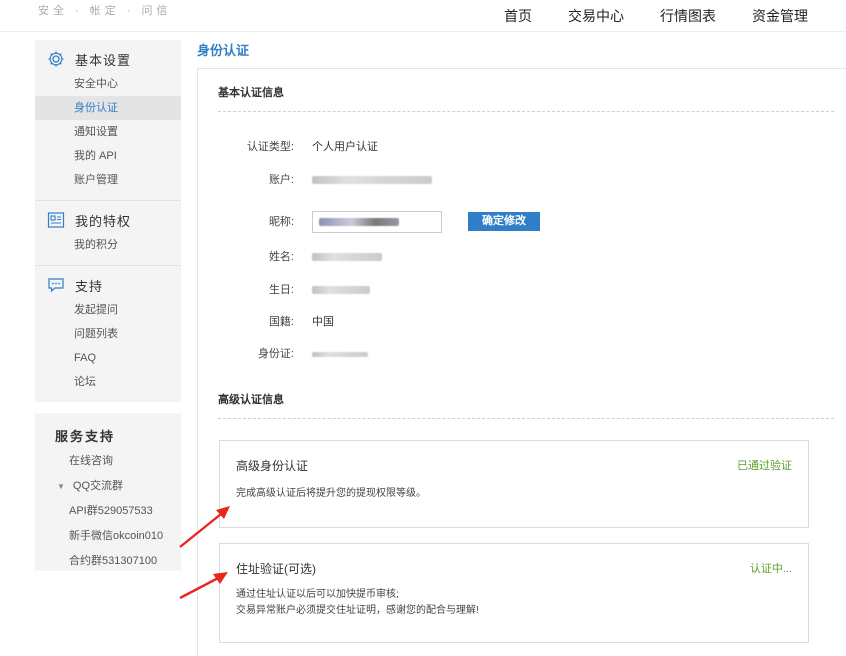 The height and width of the screenshot is (656, 846). I want to click on birthday-value-blurred, so click(341, 290).